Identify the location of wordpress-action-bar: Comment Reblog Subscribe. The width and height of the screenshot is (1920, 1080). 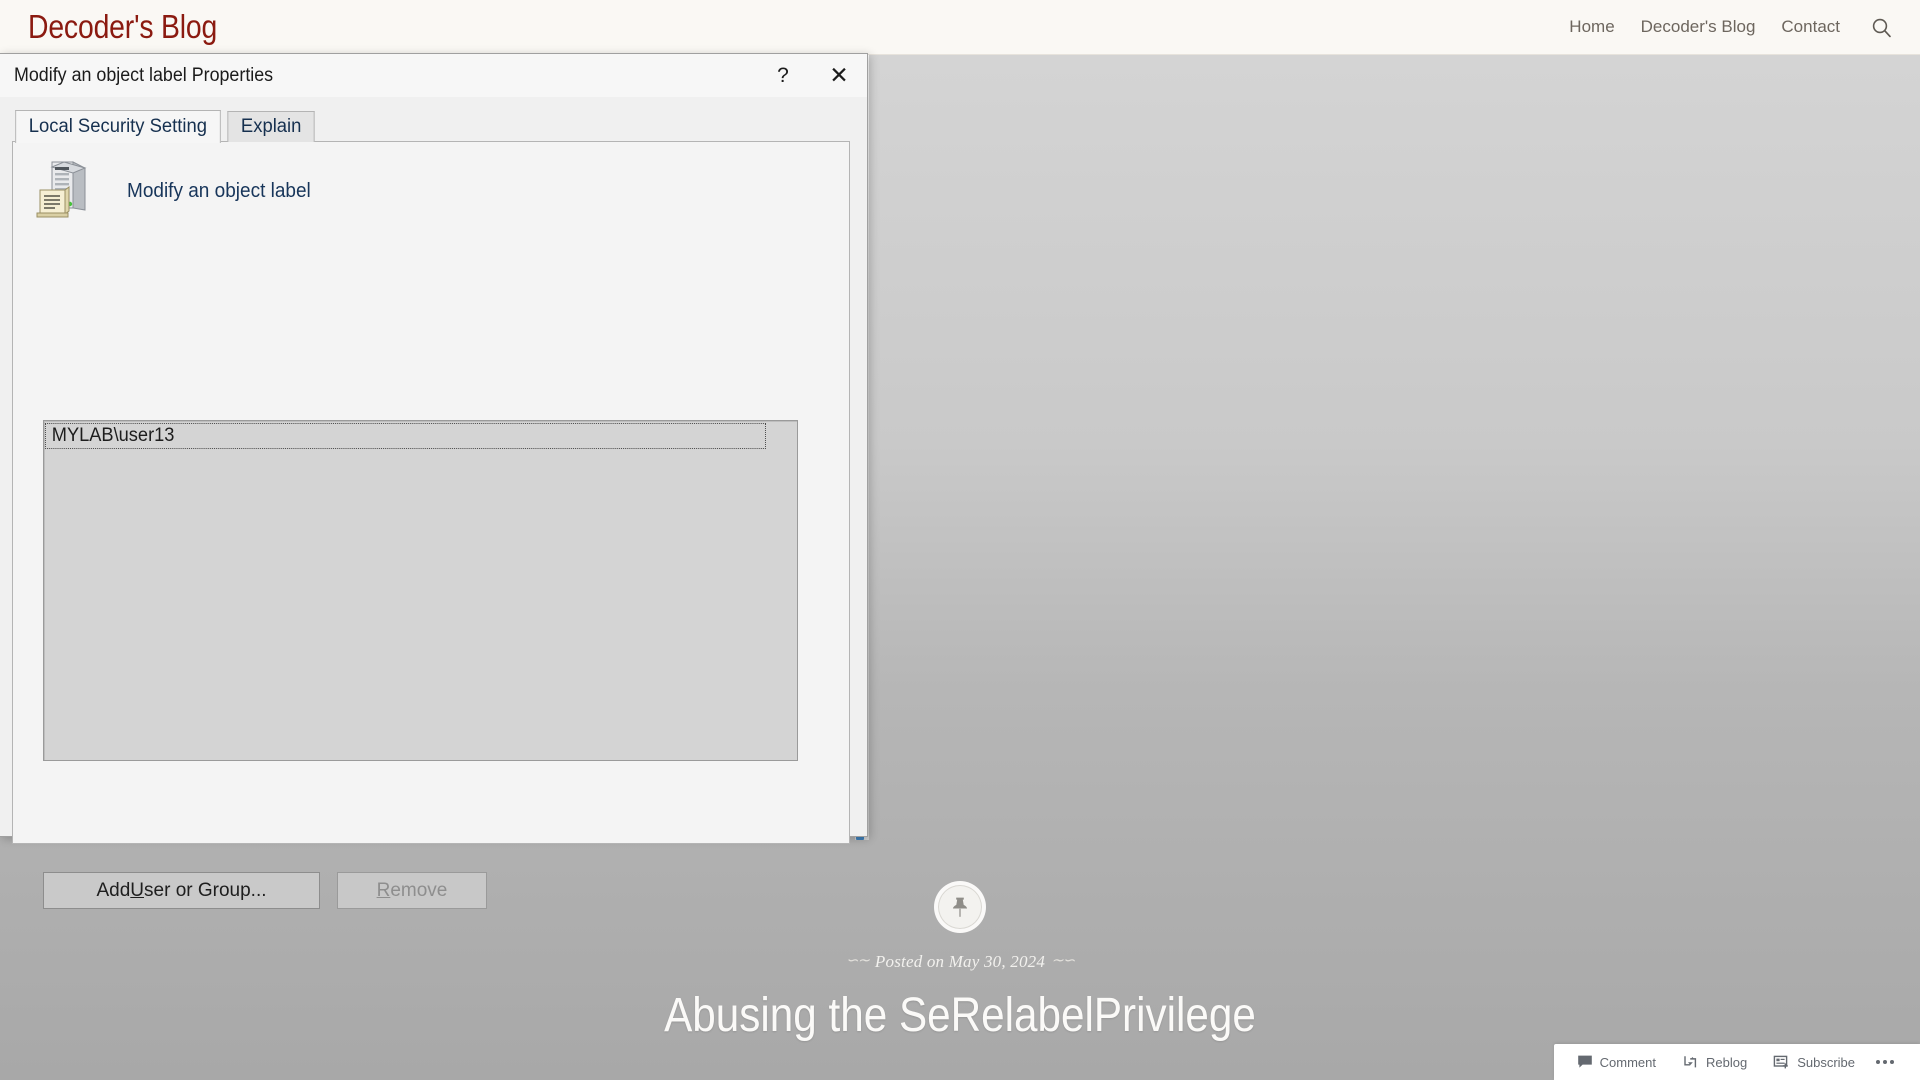
(1736, 1062).